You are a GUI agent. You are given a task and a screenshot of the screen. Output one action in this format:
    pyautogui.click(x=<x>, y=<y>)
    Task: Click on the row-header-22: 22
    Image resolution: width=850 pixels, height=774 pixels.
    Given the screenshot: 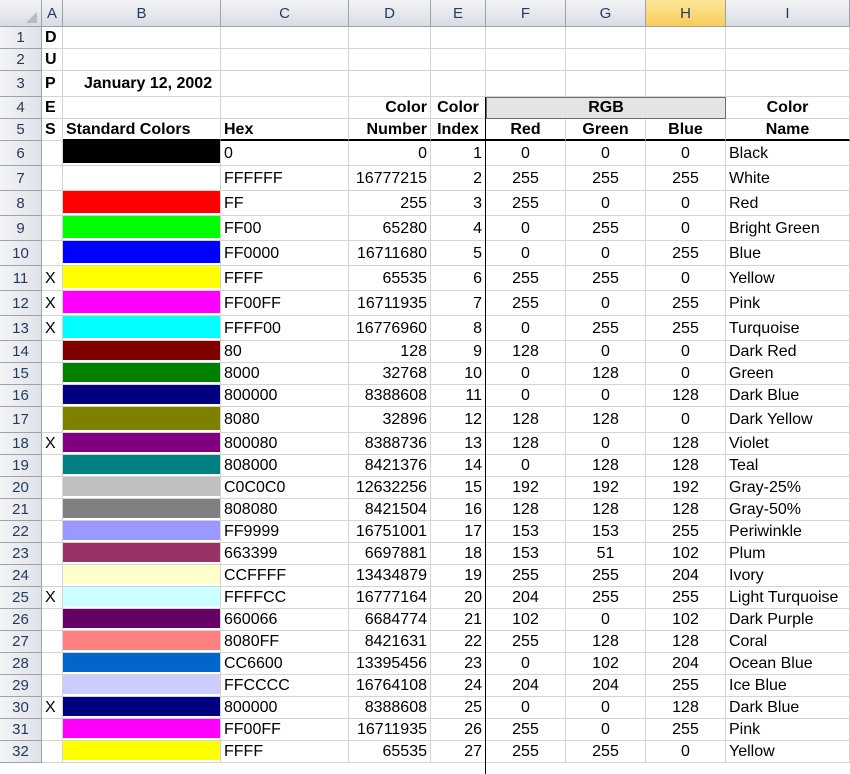 What is the action you would take?
    pyautogui.click(x=21, y=532)
    